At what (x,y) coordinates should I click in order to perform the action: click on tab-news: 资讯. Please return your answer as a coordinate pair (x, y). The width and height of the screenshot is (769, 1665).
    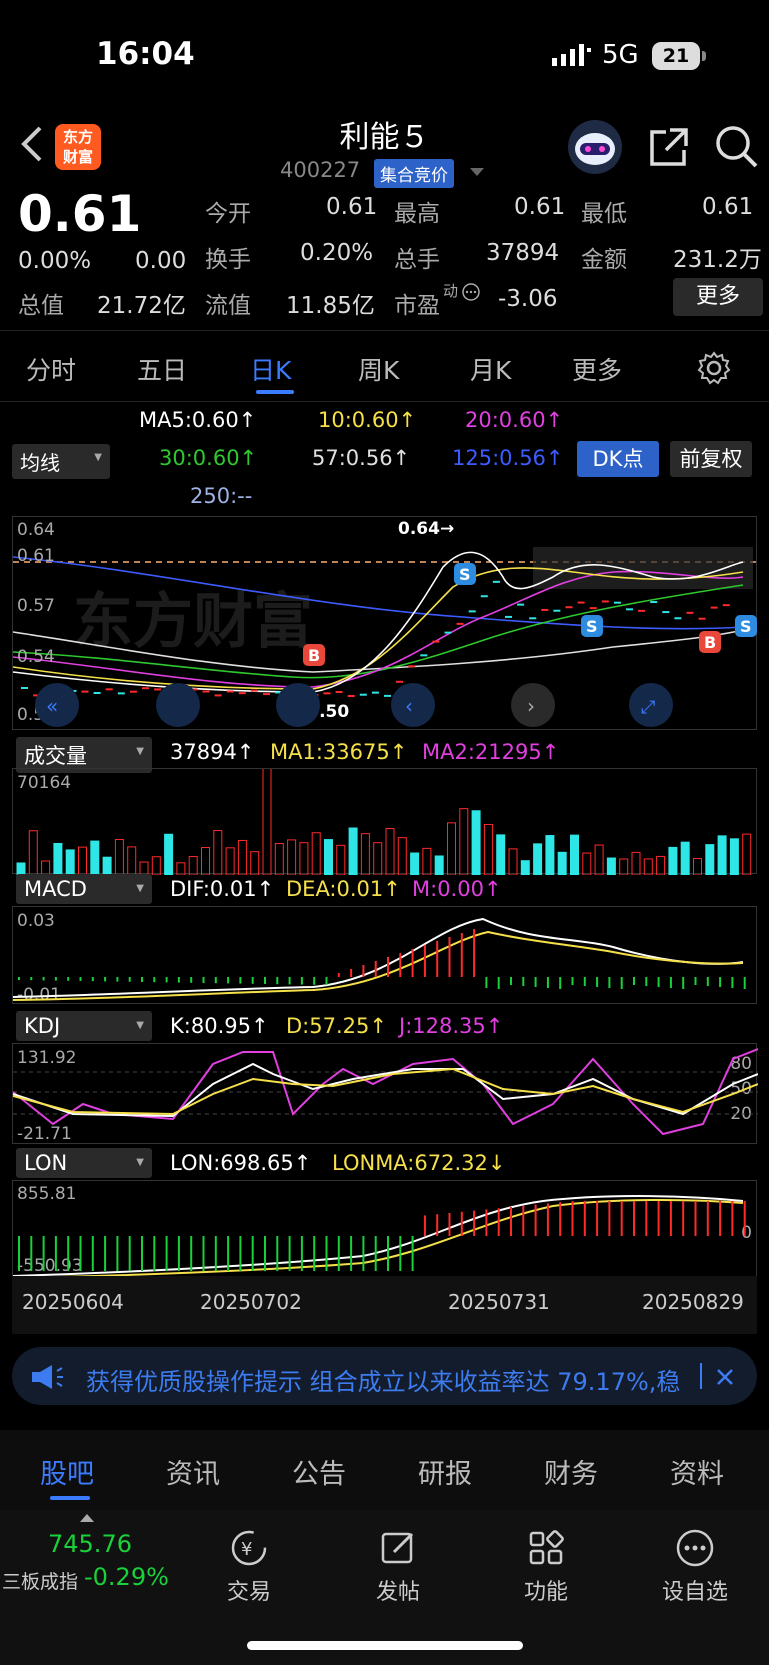
    Looking at the image, I should click on (193, 1471).